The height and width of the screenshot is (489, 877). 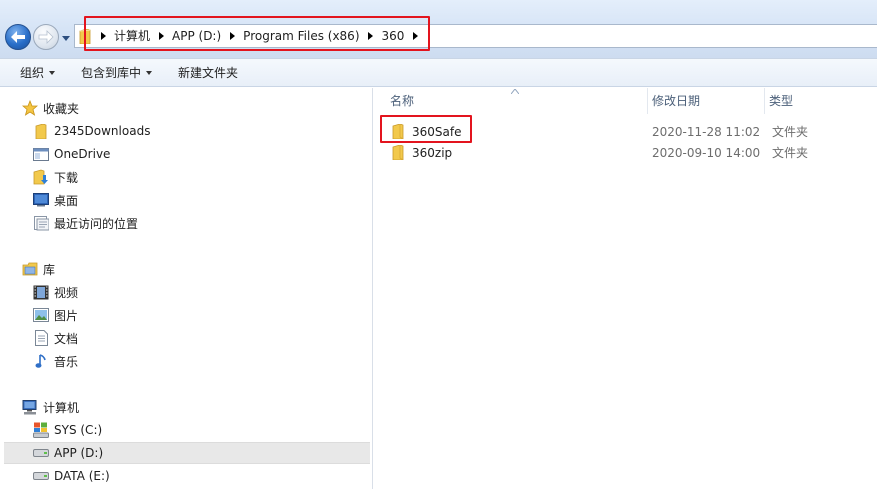 What do you see at coordinates (706, 152) in the screenshot?
I see `file-date: 2020-09-10 14:00` at bounding box center [706, 152].